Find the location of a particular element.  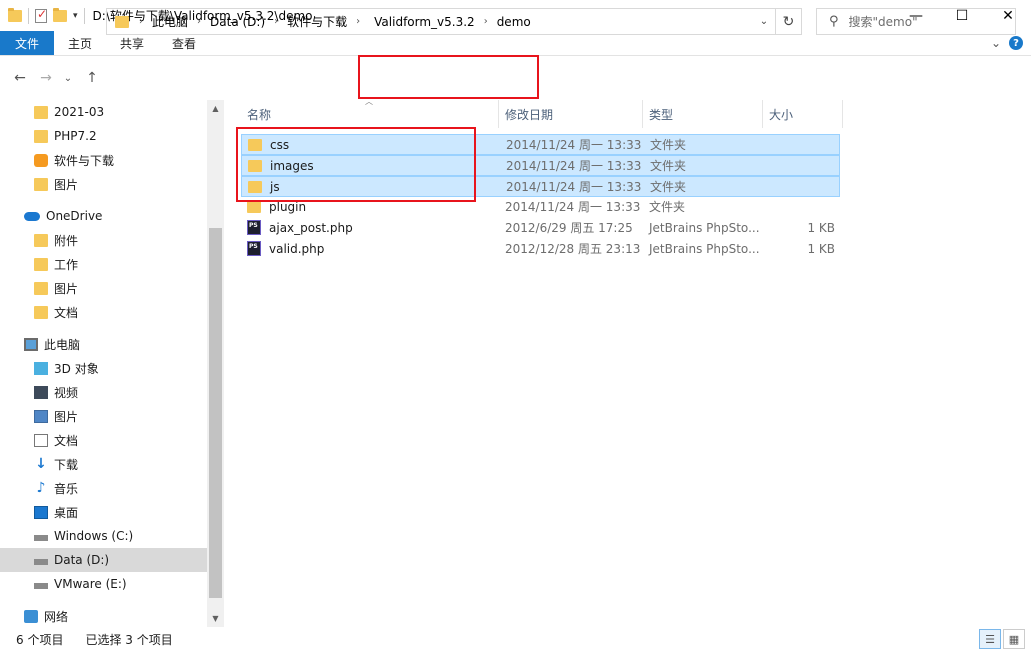

nav-item: 2021-03 is located at coordinates (103, 112).